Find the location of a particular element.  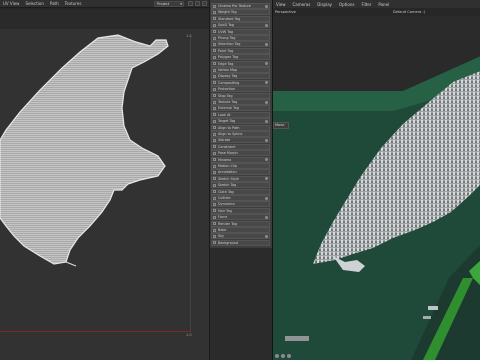

tag-list-item: Background is located at coordinates (240, 242).